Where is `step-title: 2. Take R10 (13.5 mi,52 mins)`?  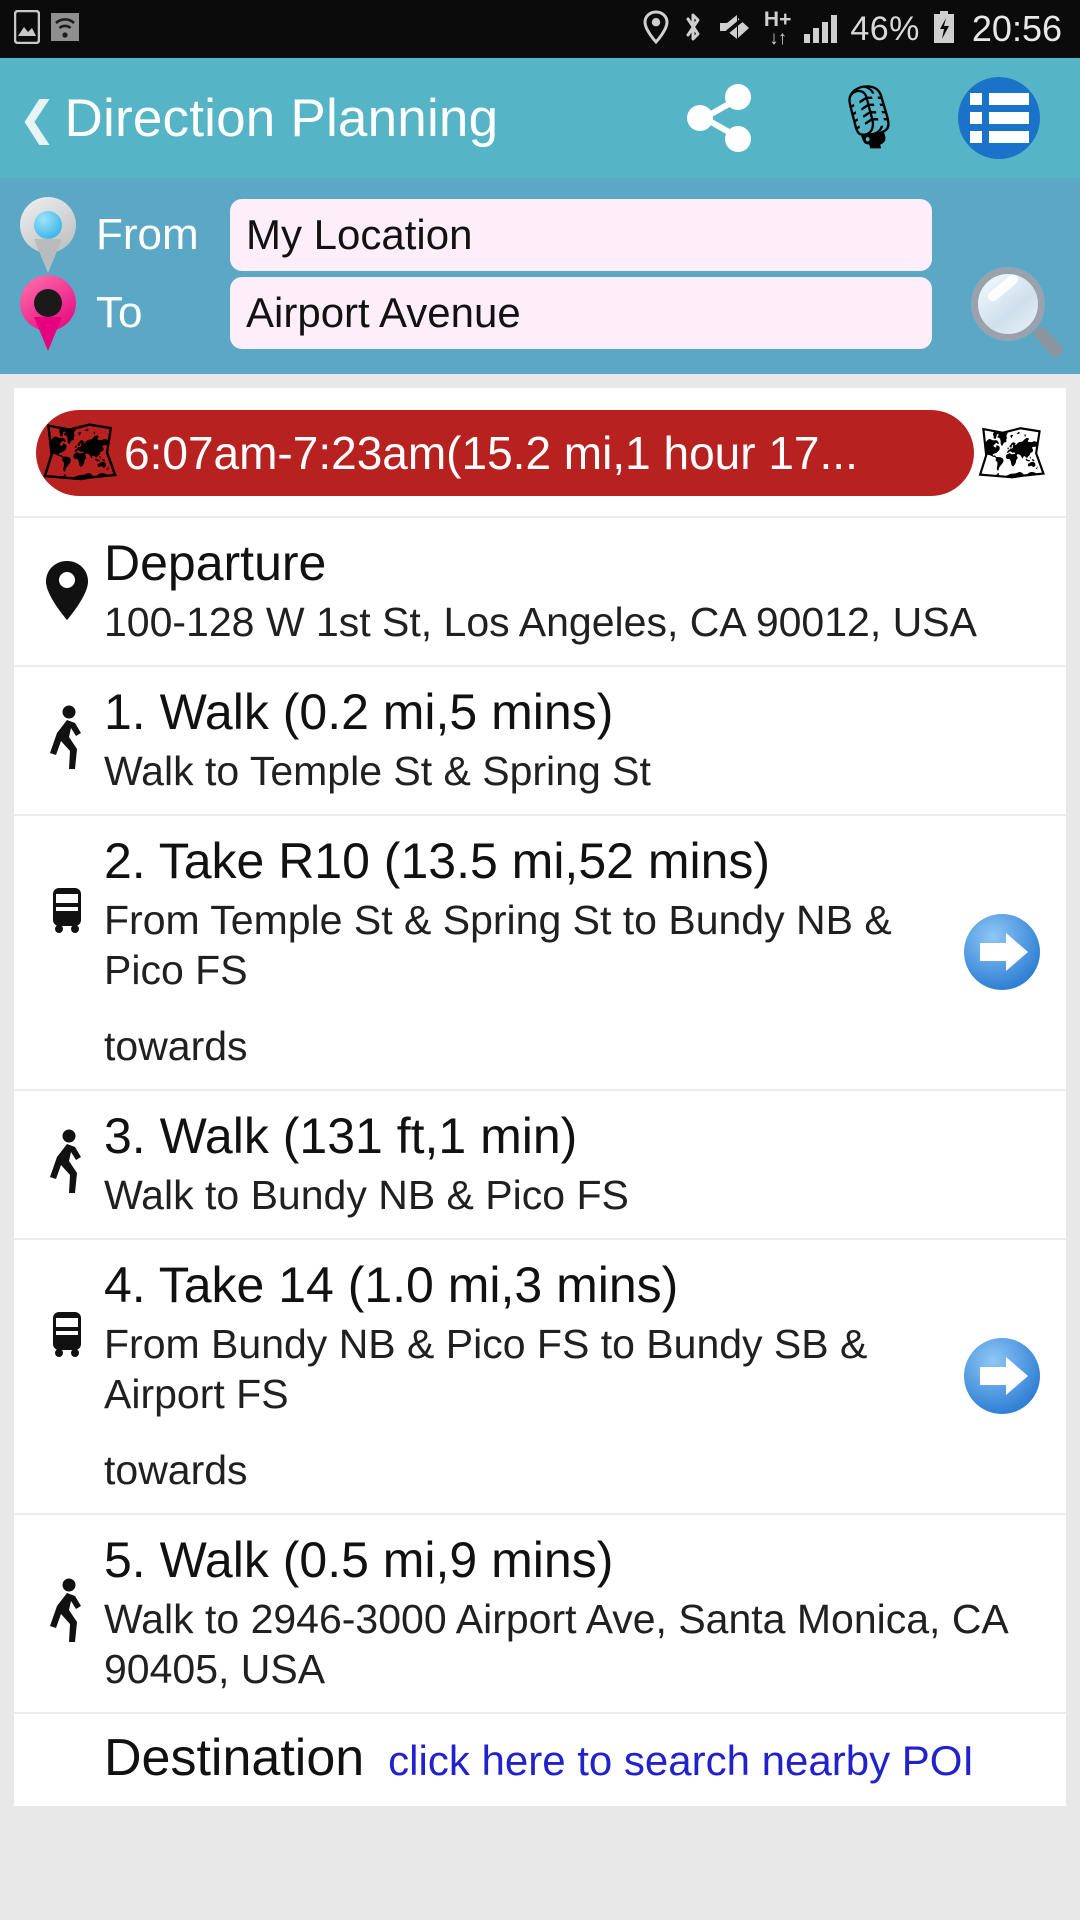 step-title: 2. Take R10 (13.5 mi,52 mins) is located at coordinates (437, 861).